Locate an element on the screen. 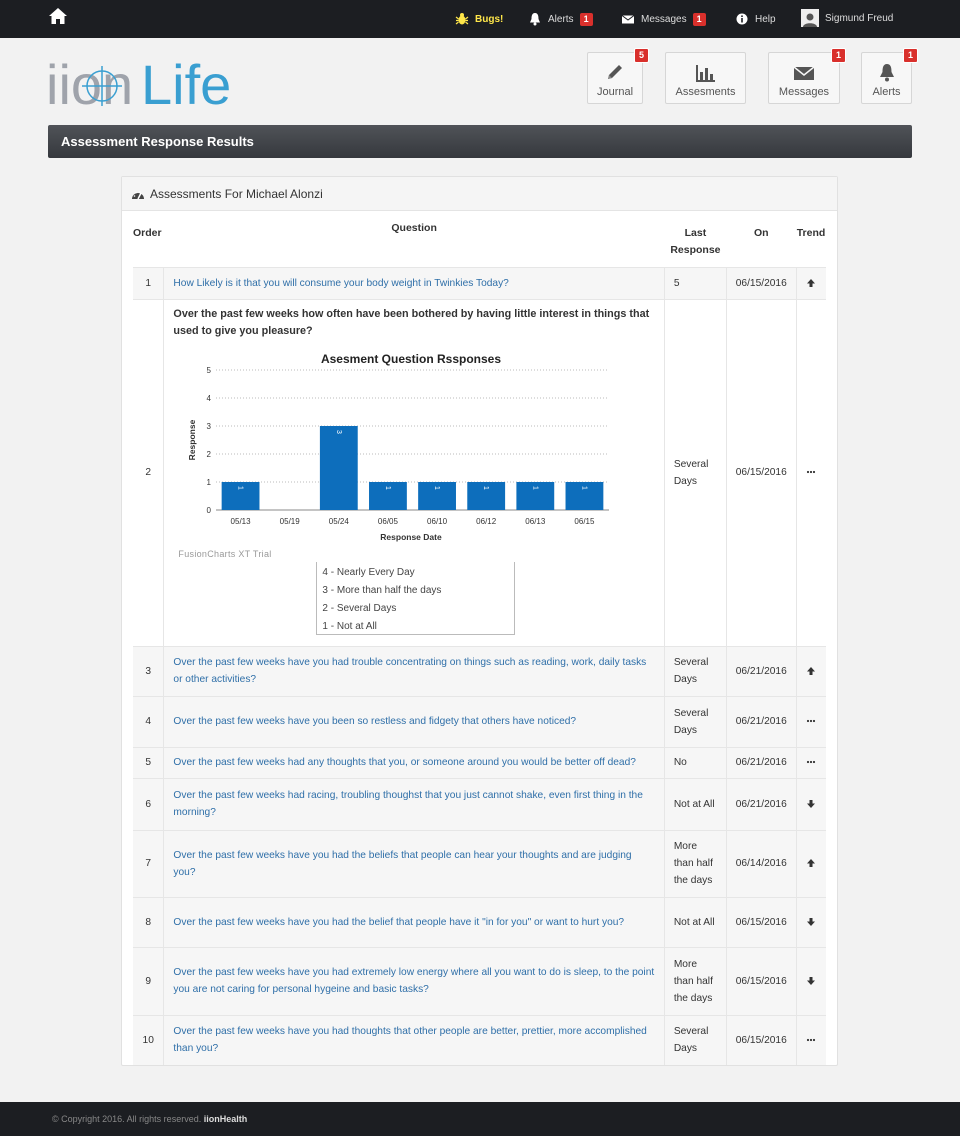 The width and height of the screenshot is (960, 1136). footer-brand: iionHealth is located at coordinates (226, 1119).